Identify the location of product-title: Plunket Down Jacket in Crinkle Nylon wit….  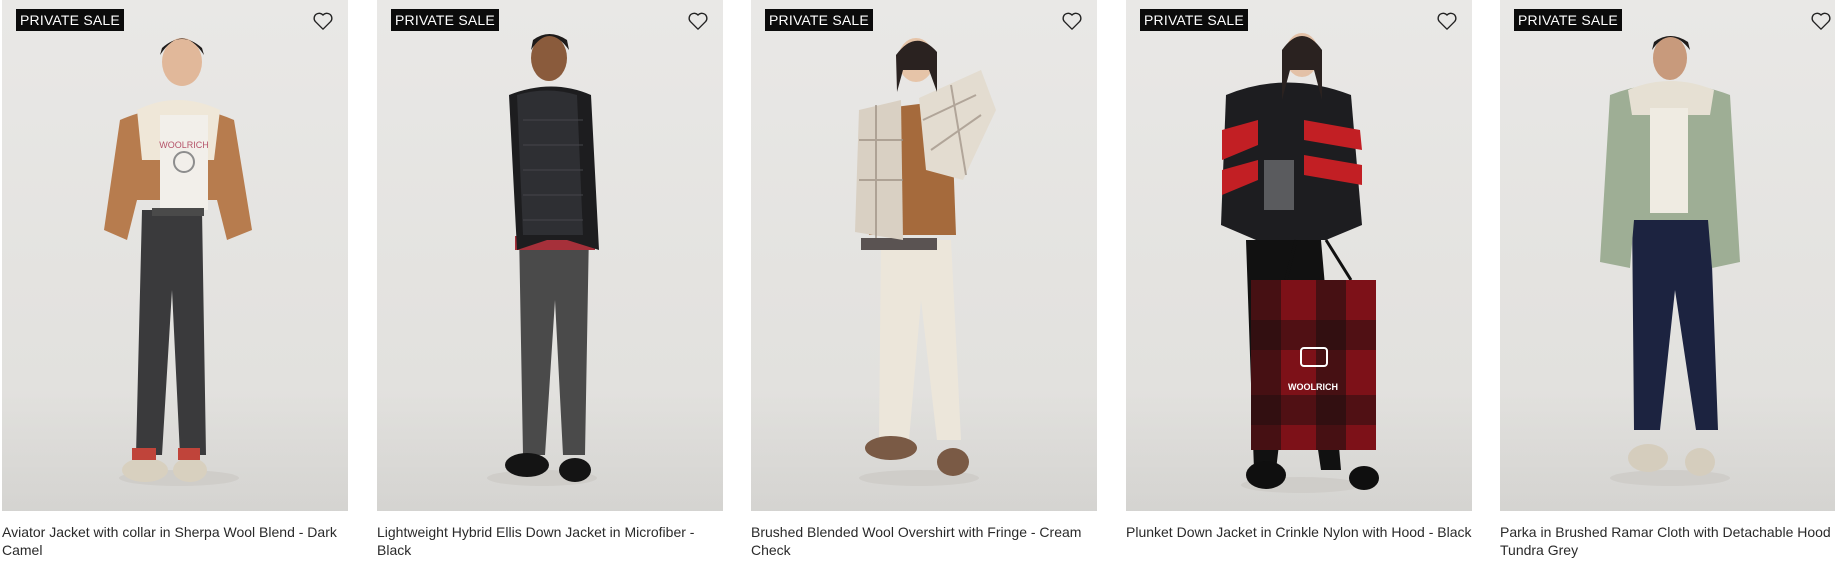
(1299, 532).